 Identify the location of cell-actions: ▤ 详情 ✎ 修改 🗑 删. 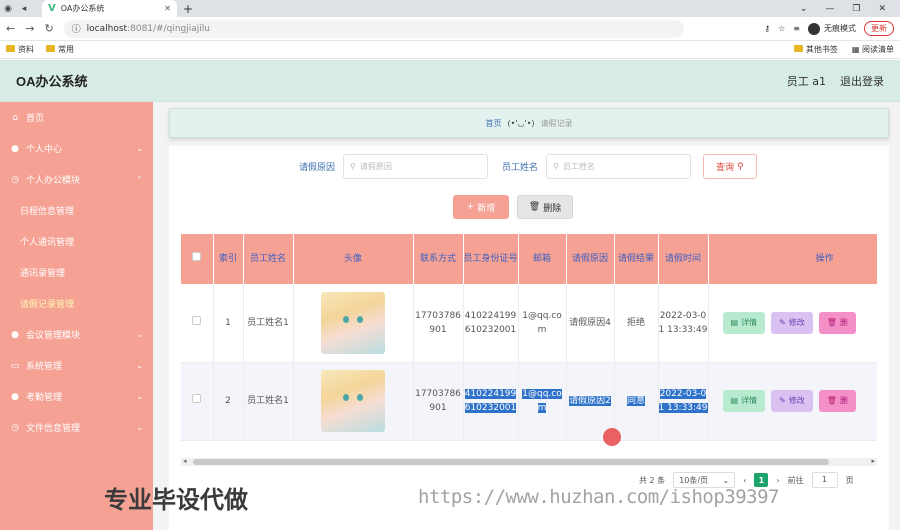
(792, 401).